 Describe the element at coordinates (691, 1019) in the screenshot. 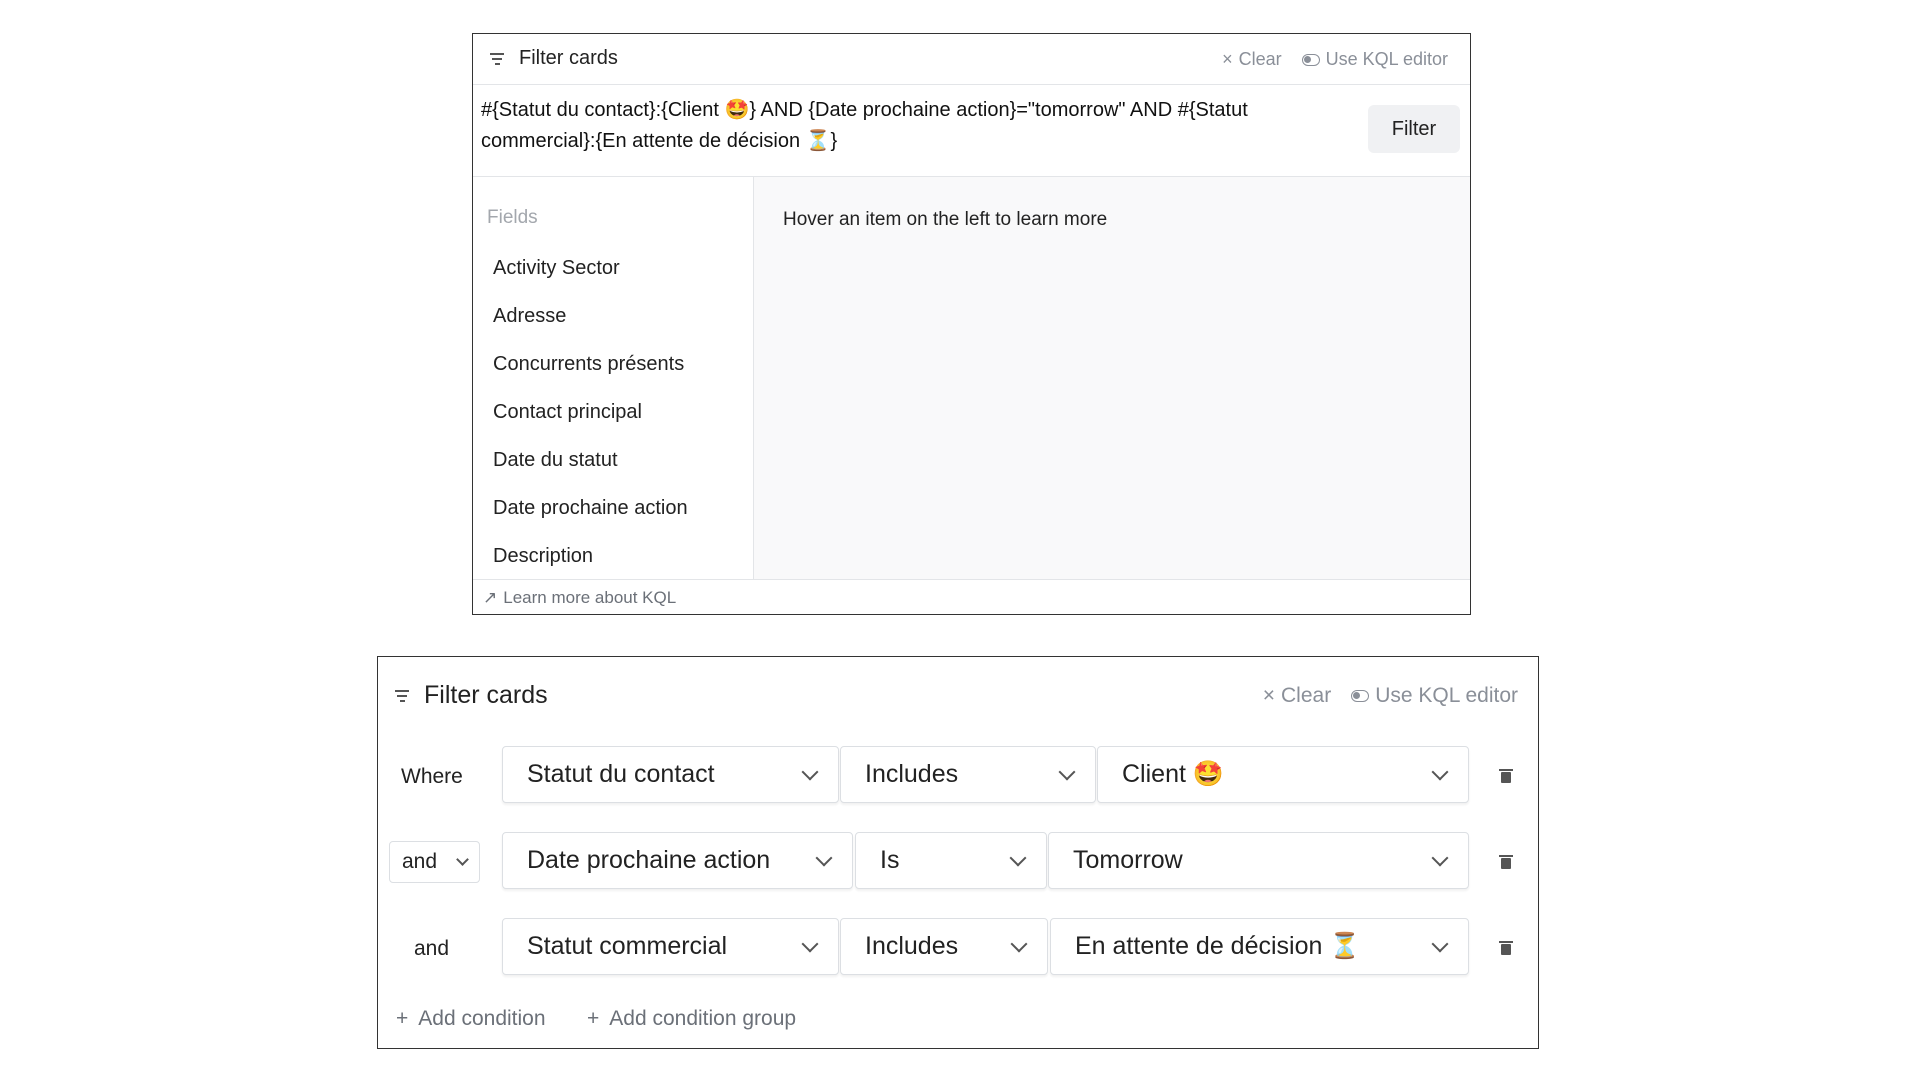

I see `add-condition-group-button: + Add condition group` at that location.